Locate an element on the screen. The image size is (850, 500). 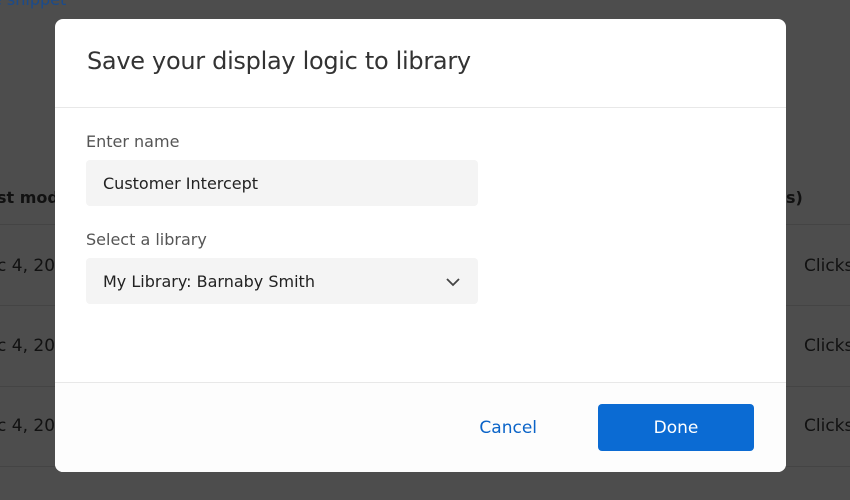
dialog-title: Save your display logic to library is located at coordinates (279, 61).